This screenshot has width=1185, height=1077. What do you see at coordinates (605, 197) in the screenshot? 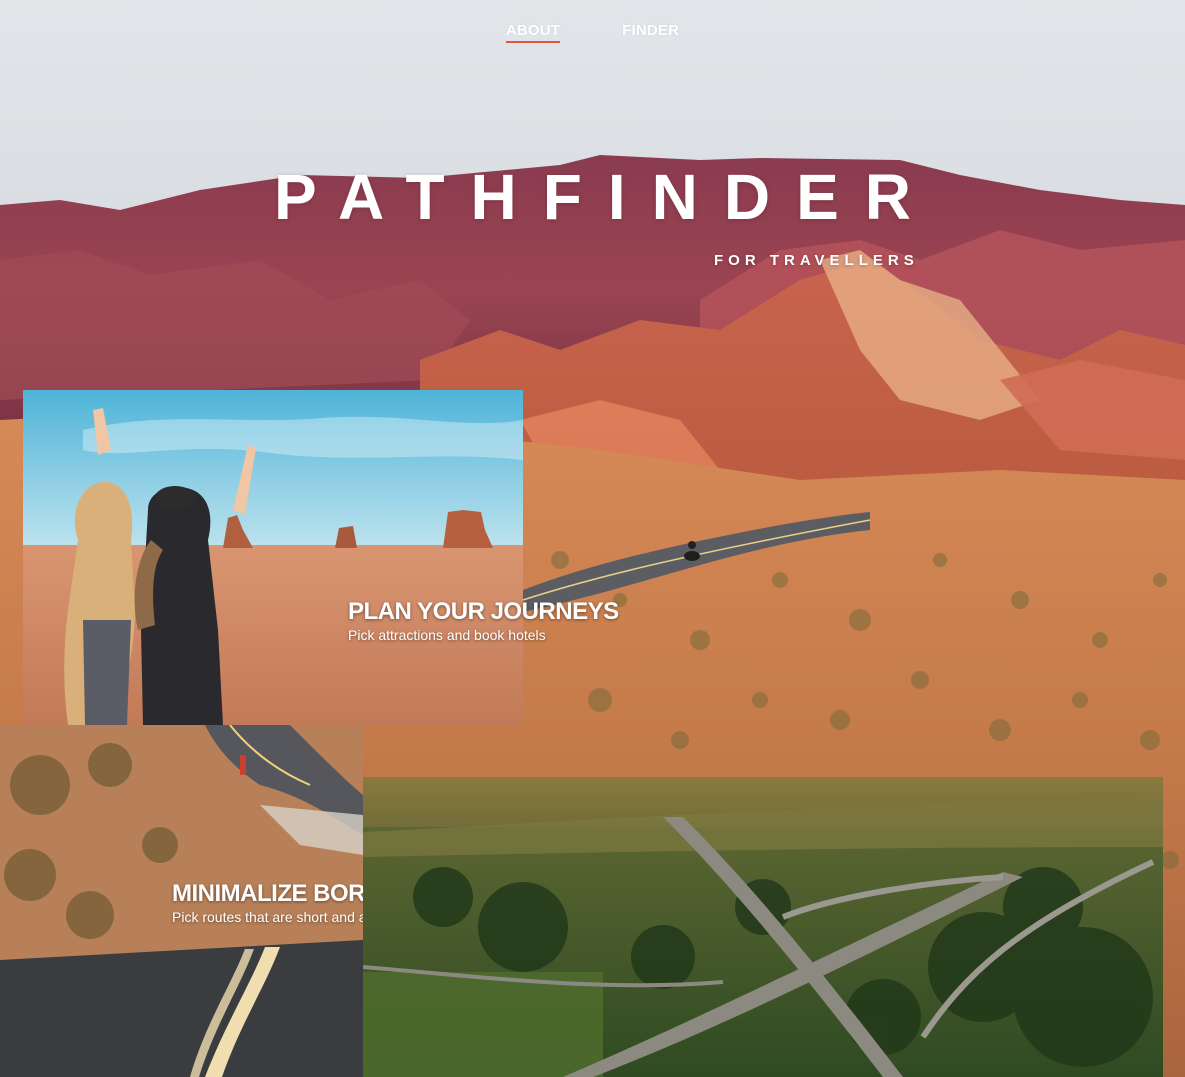
I see `hero-title: PATHFINDER` at bounding box center [605, 197].